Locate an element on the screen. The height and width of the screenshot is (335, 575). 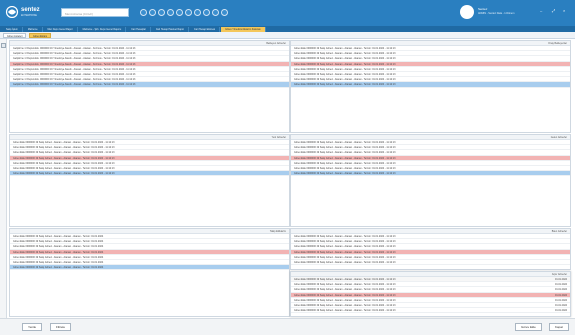
refresh-button: Yenile is located at coordinates (32, 327).